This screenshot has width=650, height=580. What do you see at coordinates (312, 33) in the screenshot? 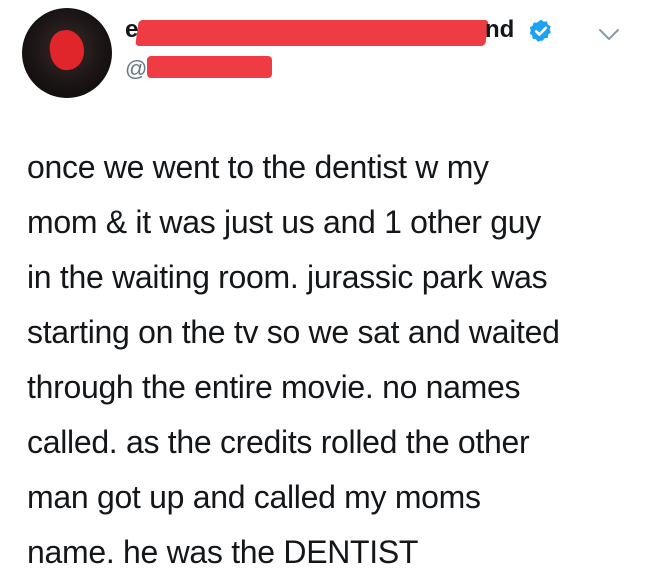
I see `name-redaction` at bounding box center [312, 33].